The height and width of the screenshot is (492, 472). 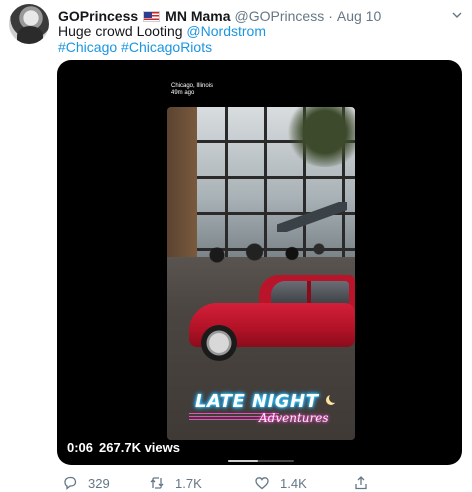 What do you see at coordinates (157, 483) in the screenshot?
I see `retweet-icon` at bounding box center [157, 483].